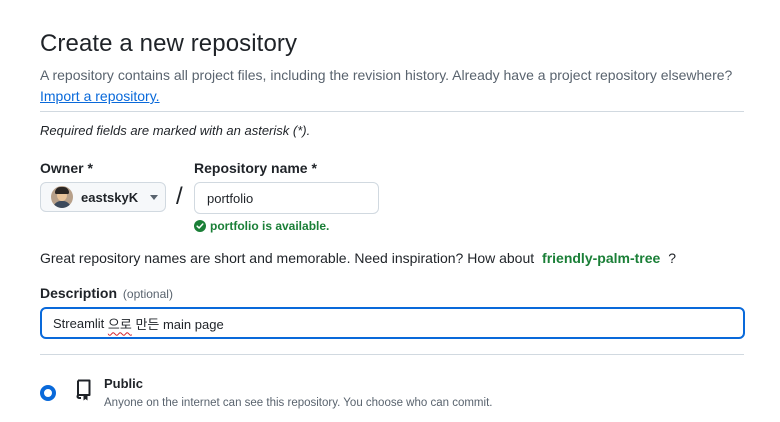 This screenshot has height=422, width=780. Describe the element at coordinates (154, 197) in the screenshot. I see `chevron-down-icon` at that location.